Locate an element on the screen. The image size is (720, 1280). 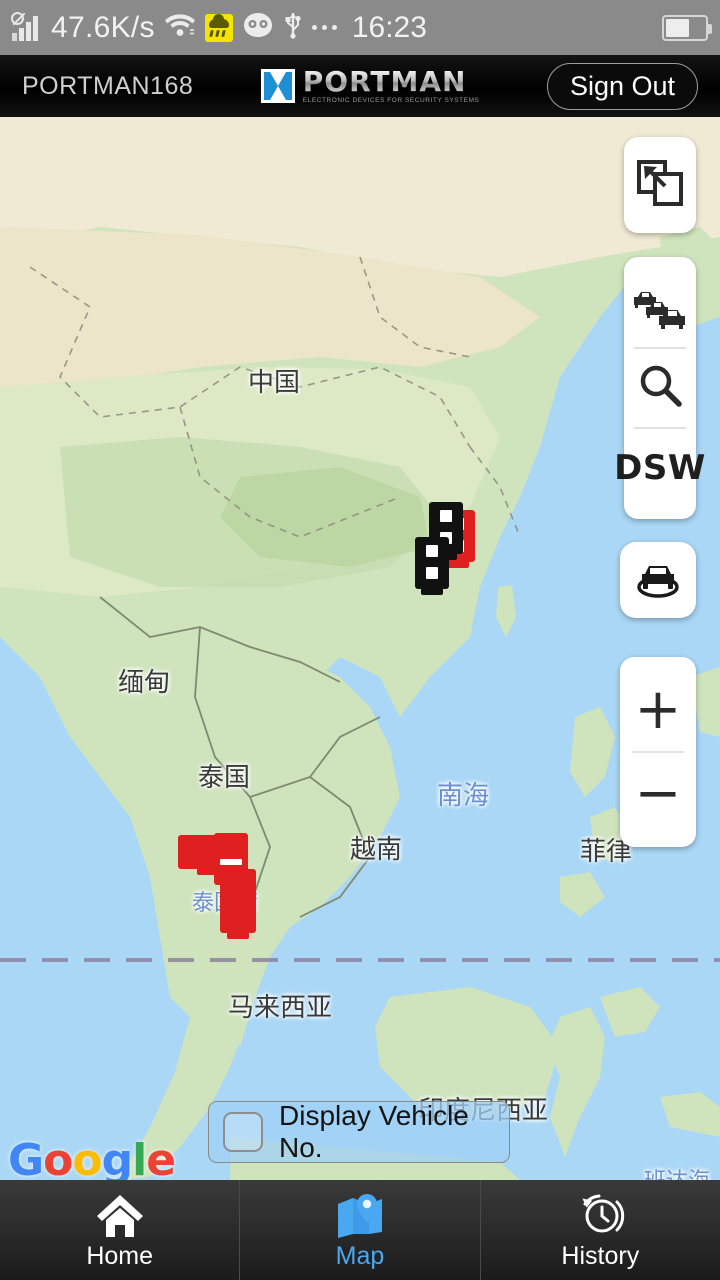
weather-rain-icon is located at coordinates (218, 27).